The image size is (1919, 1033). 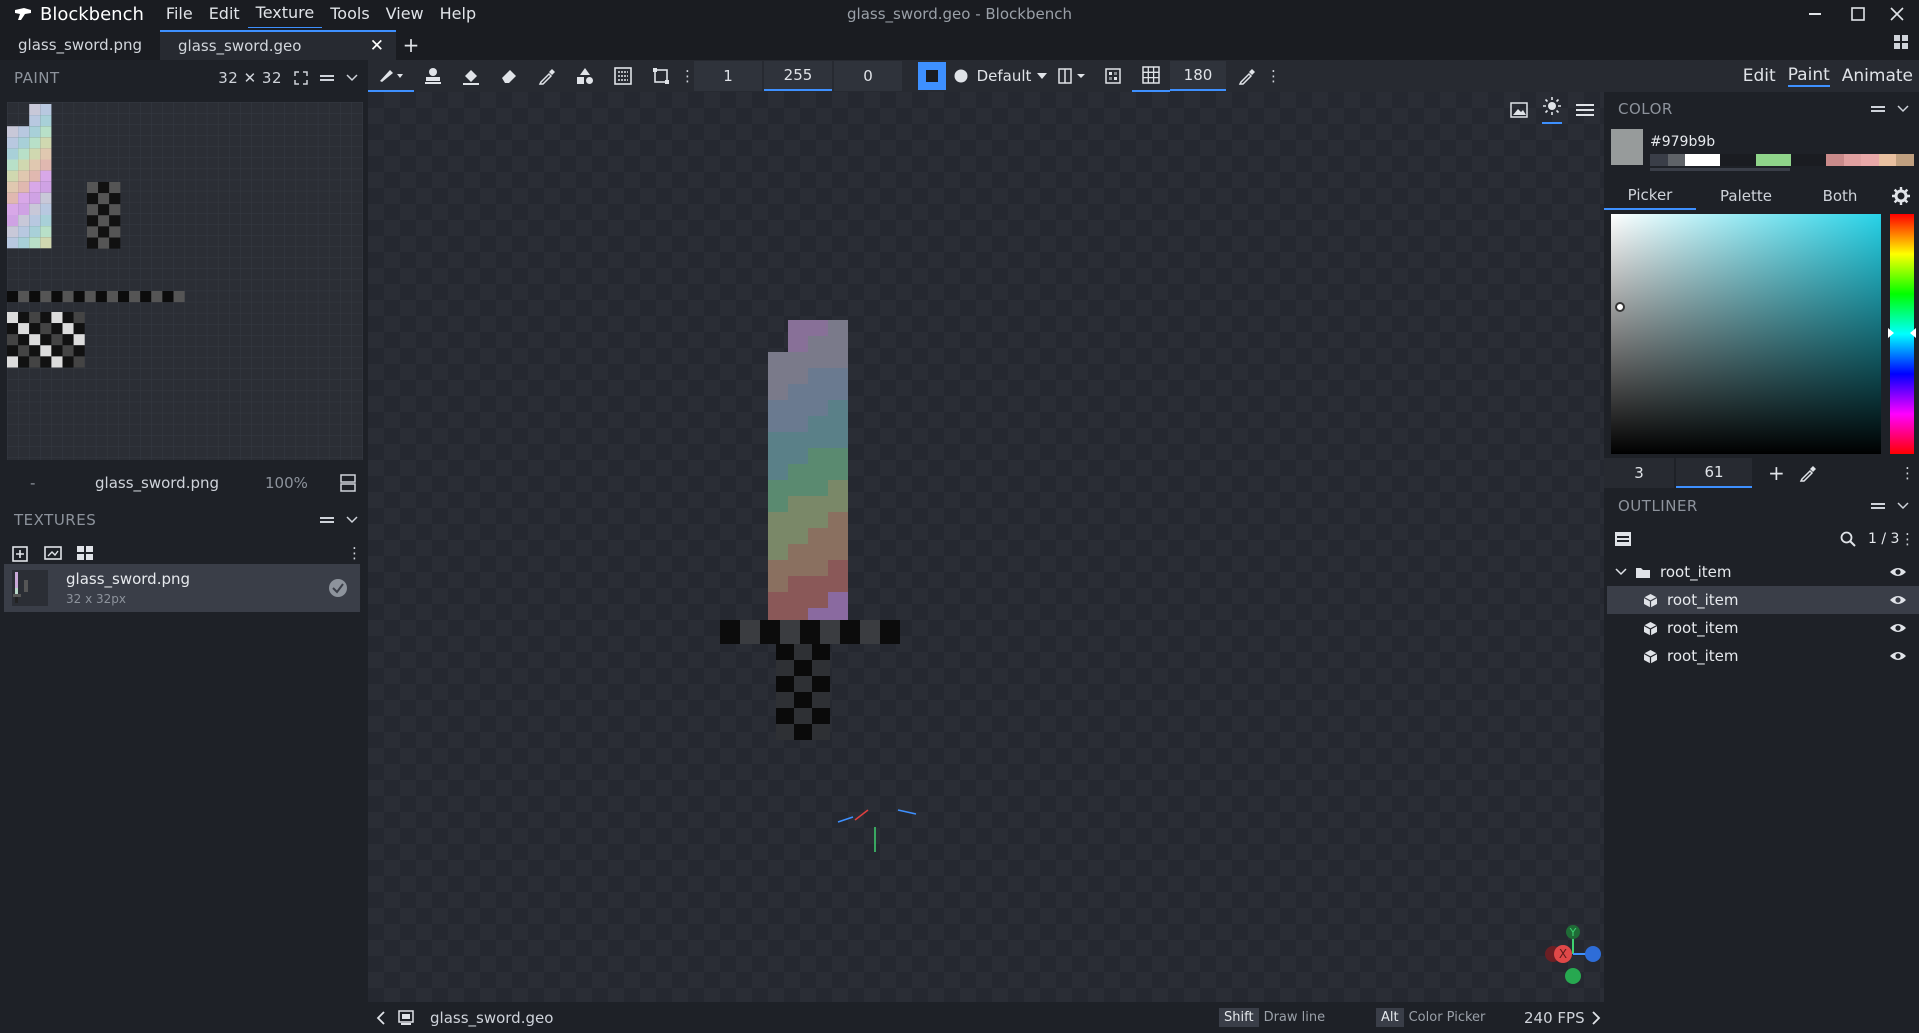 What do you see at coordinates (285, 14) in the screenshot?
I see `menu-texture: Texture` at bounding box center [285, 14].